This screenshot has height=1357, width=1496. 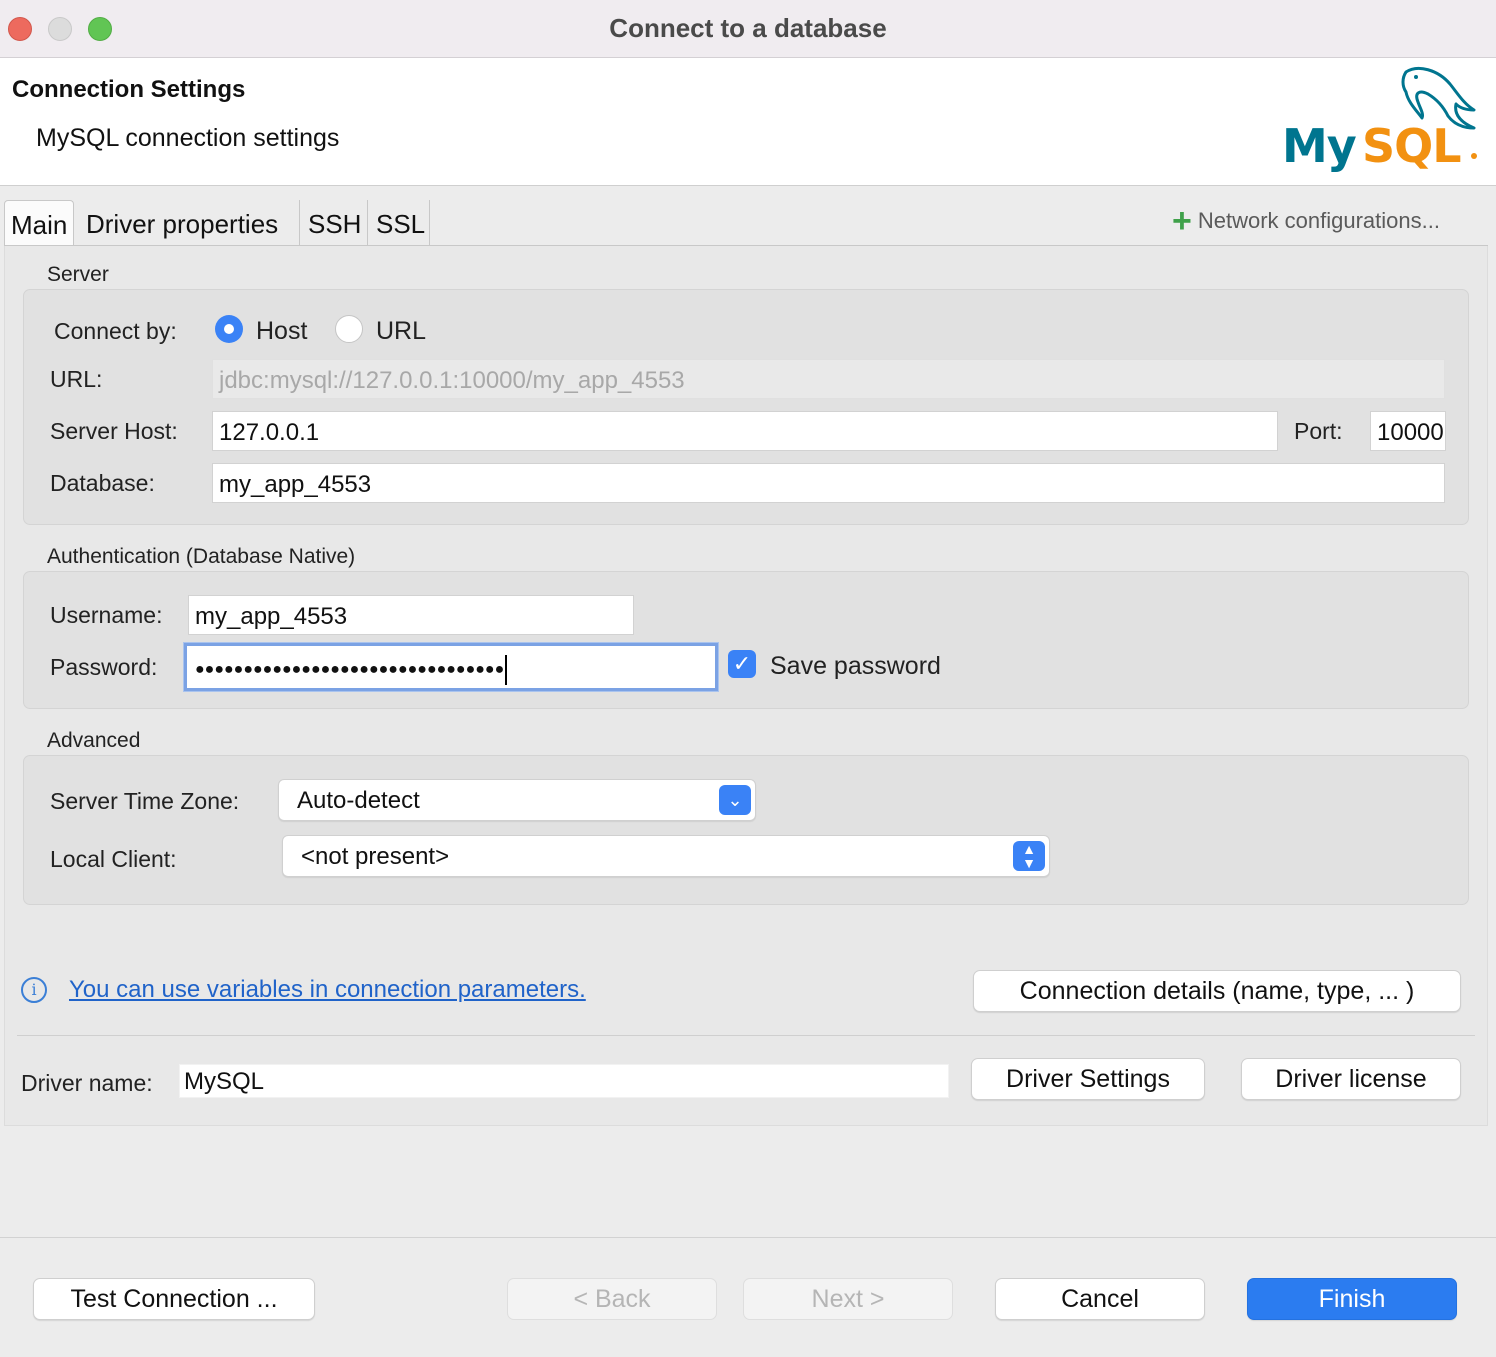 I want to click on save-password-checkbox: ✓, so click(x=742, y=664).